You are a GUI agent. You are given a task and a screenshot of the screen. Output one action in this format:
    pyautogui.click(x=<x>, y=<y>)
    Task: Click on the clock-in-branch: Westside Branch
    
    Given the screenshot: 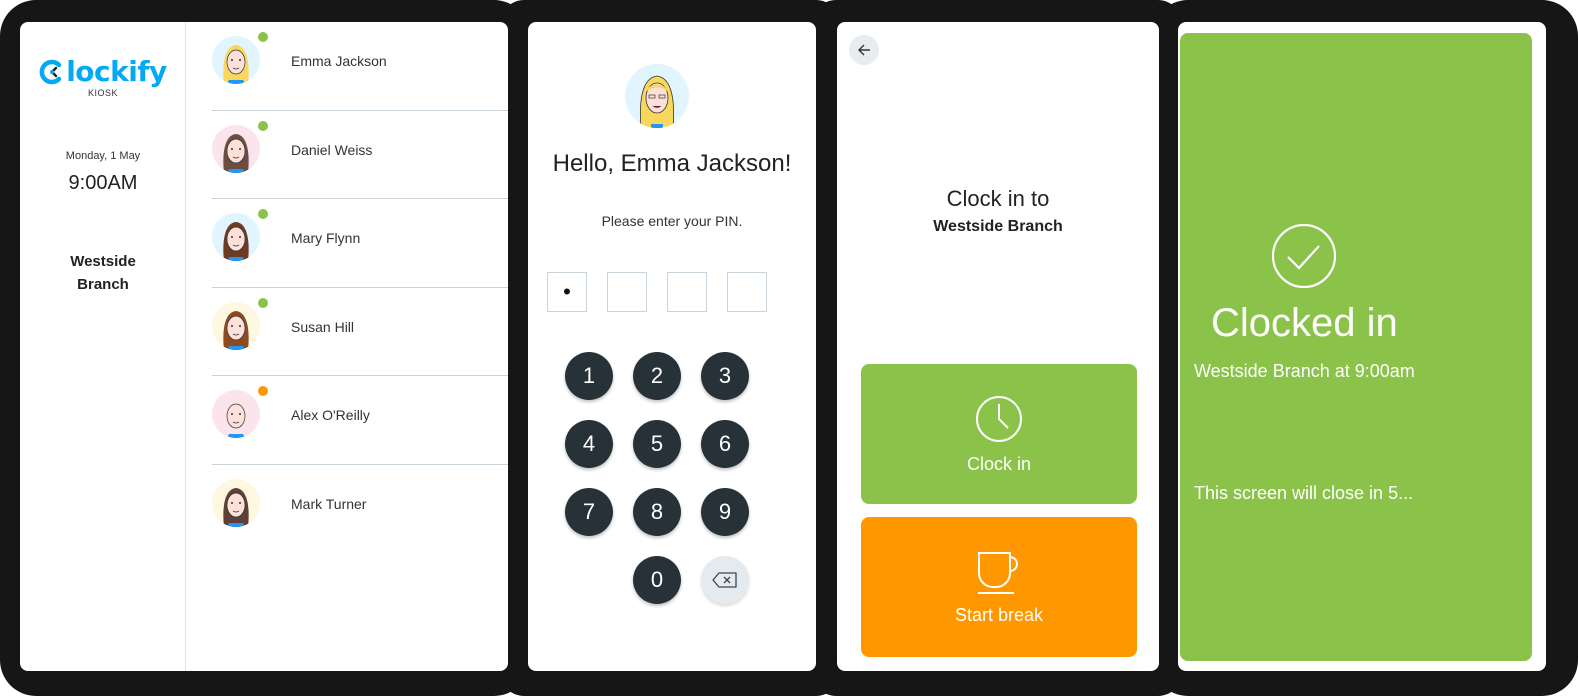 What is the action you would take?
    pyautogui.click(x=998, y=226)
    